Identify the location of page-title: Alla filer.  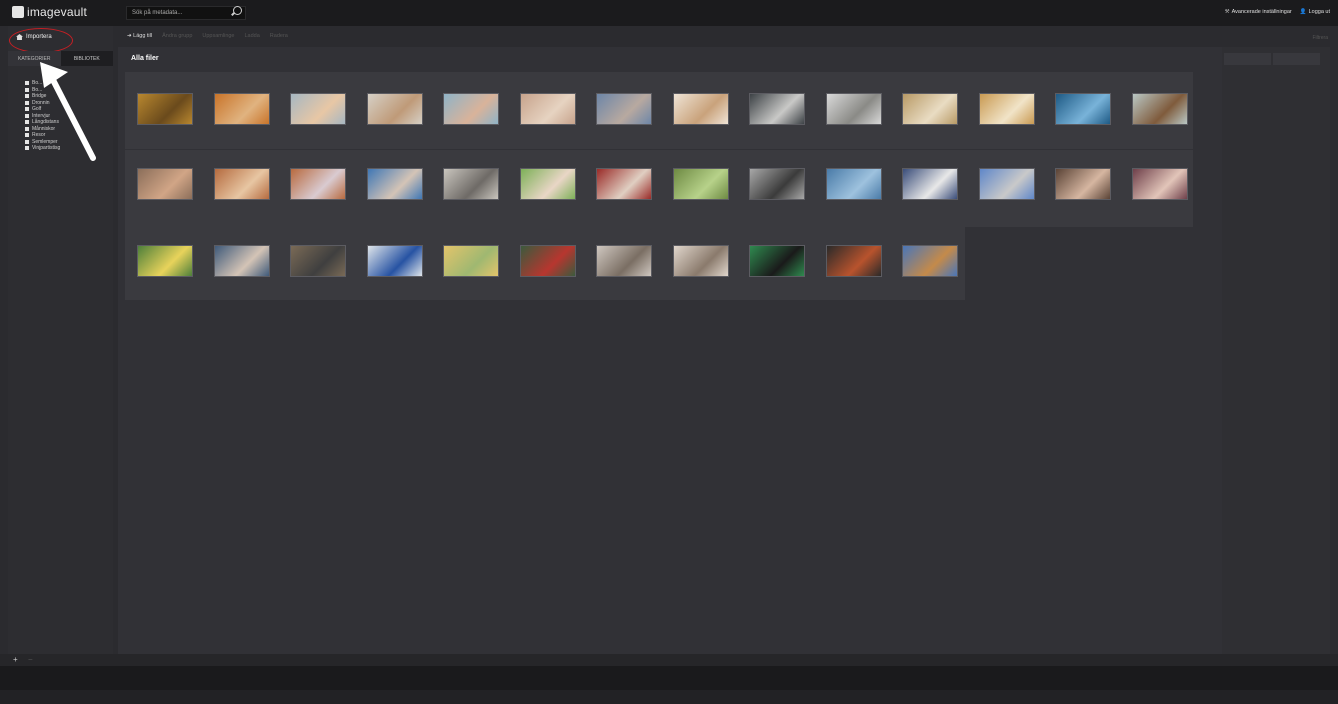
(145, 58).